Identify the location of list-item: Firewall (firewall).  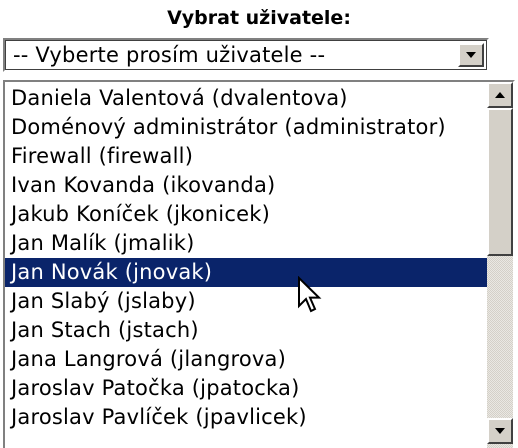
(246, 156).